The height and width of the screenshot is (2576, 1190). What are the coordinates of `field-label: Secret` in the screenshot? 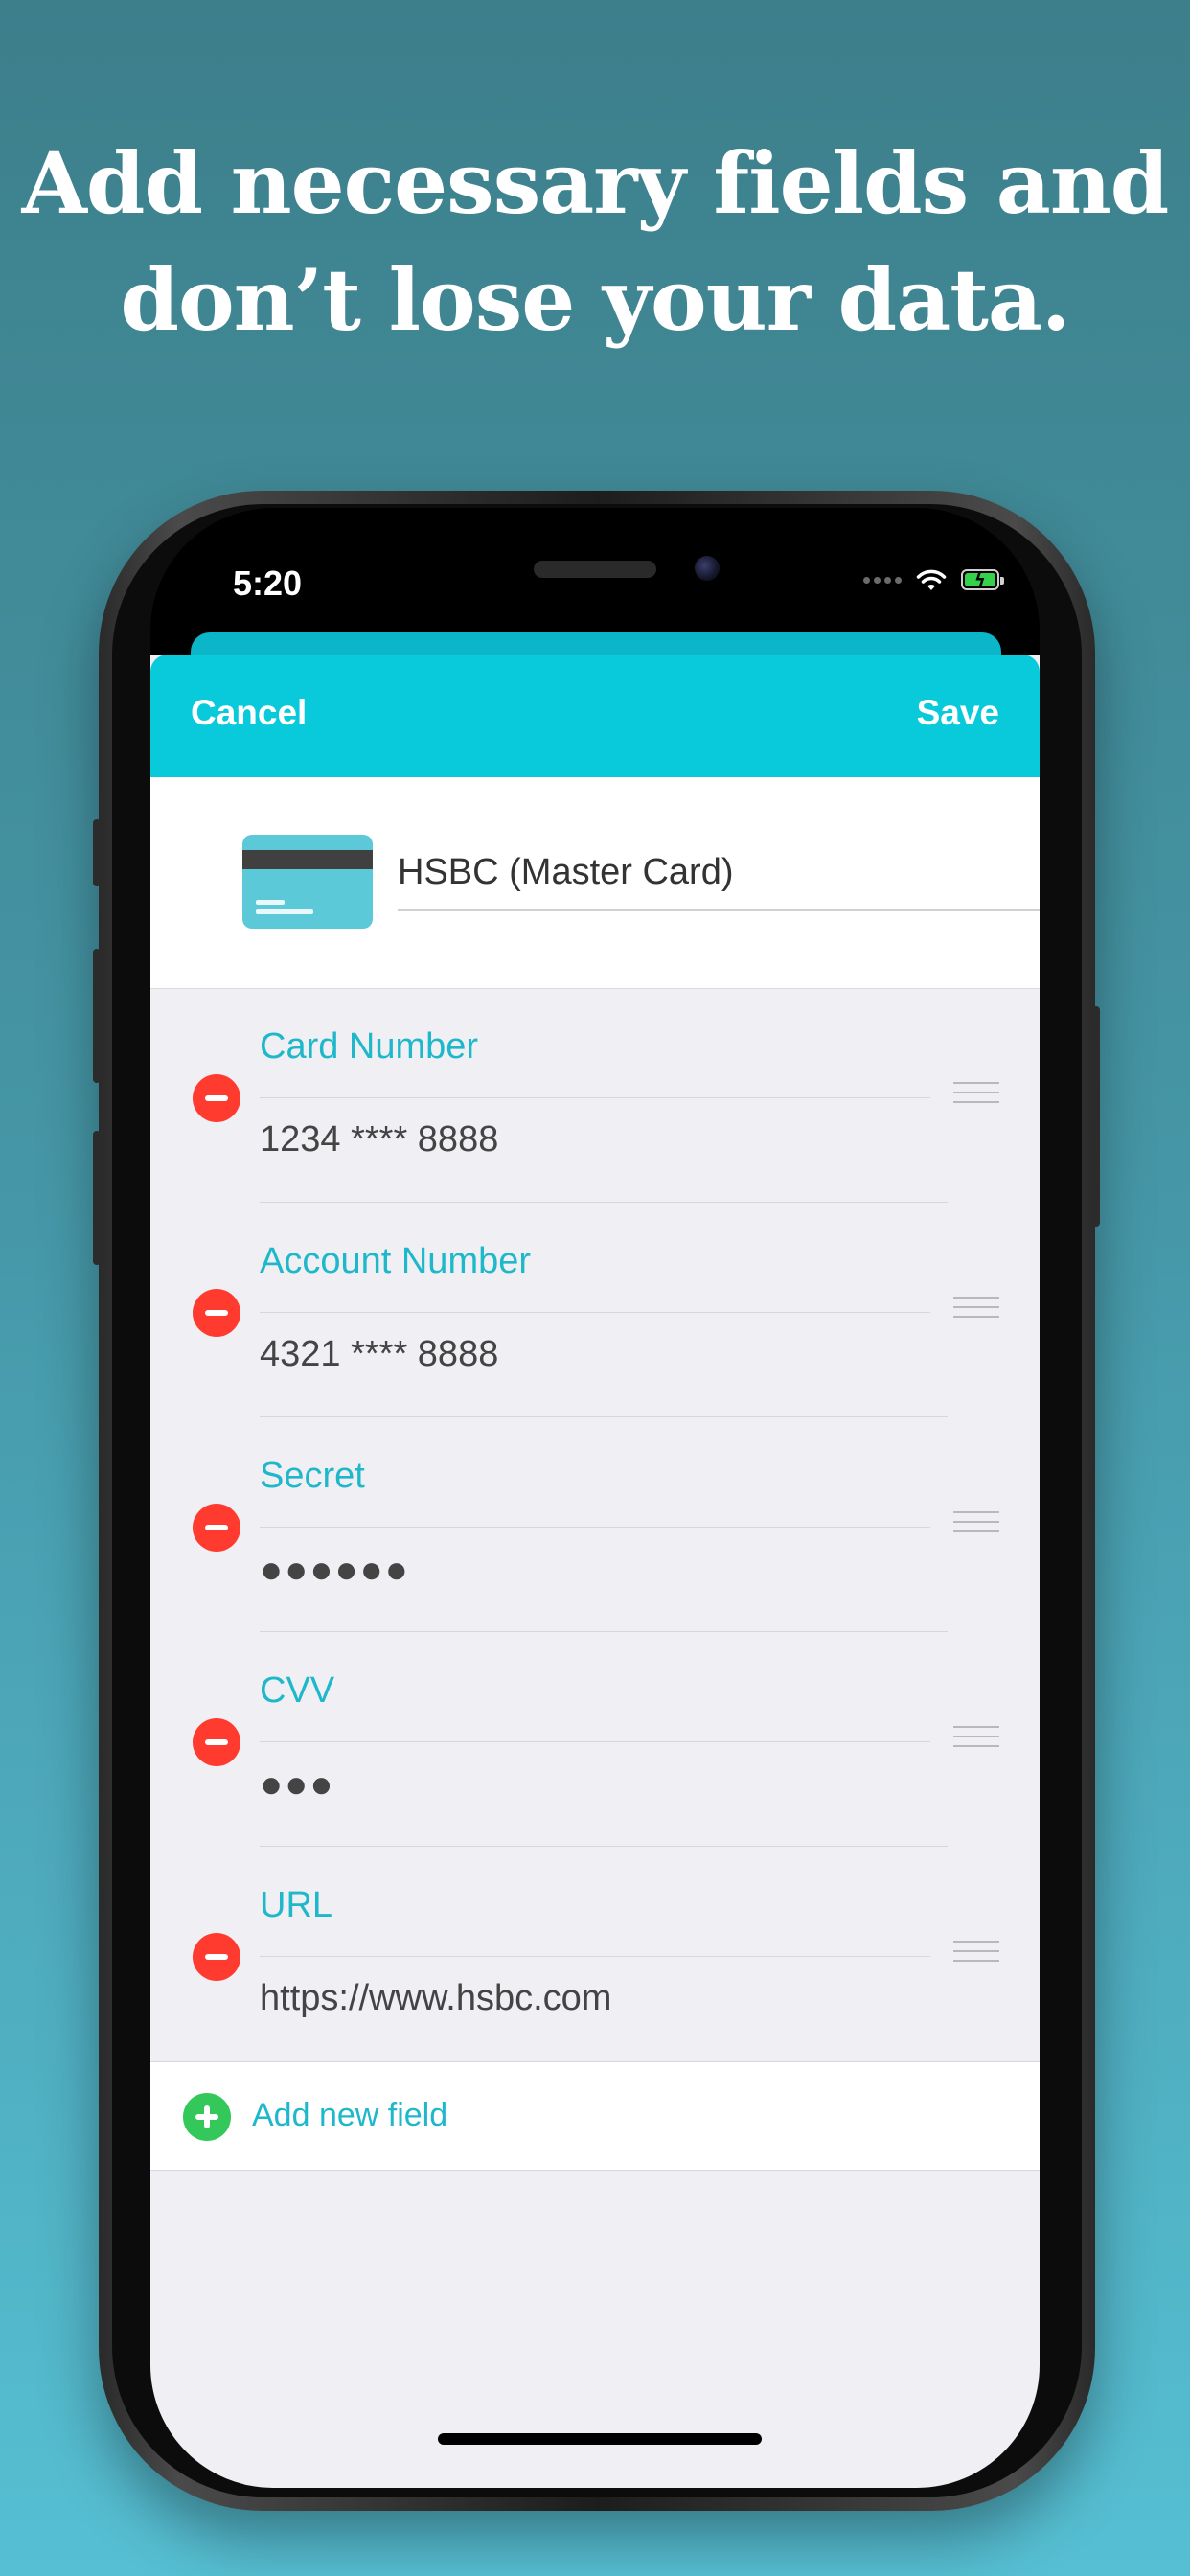 It's located at (312, 1476).